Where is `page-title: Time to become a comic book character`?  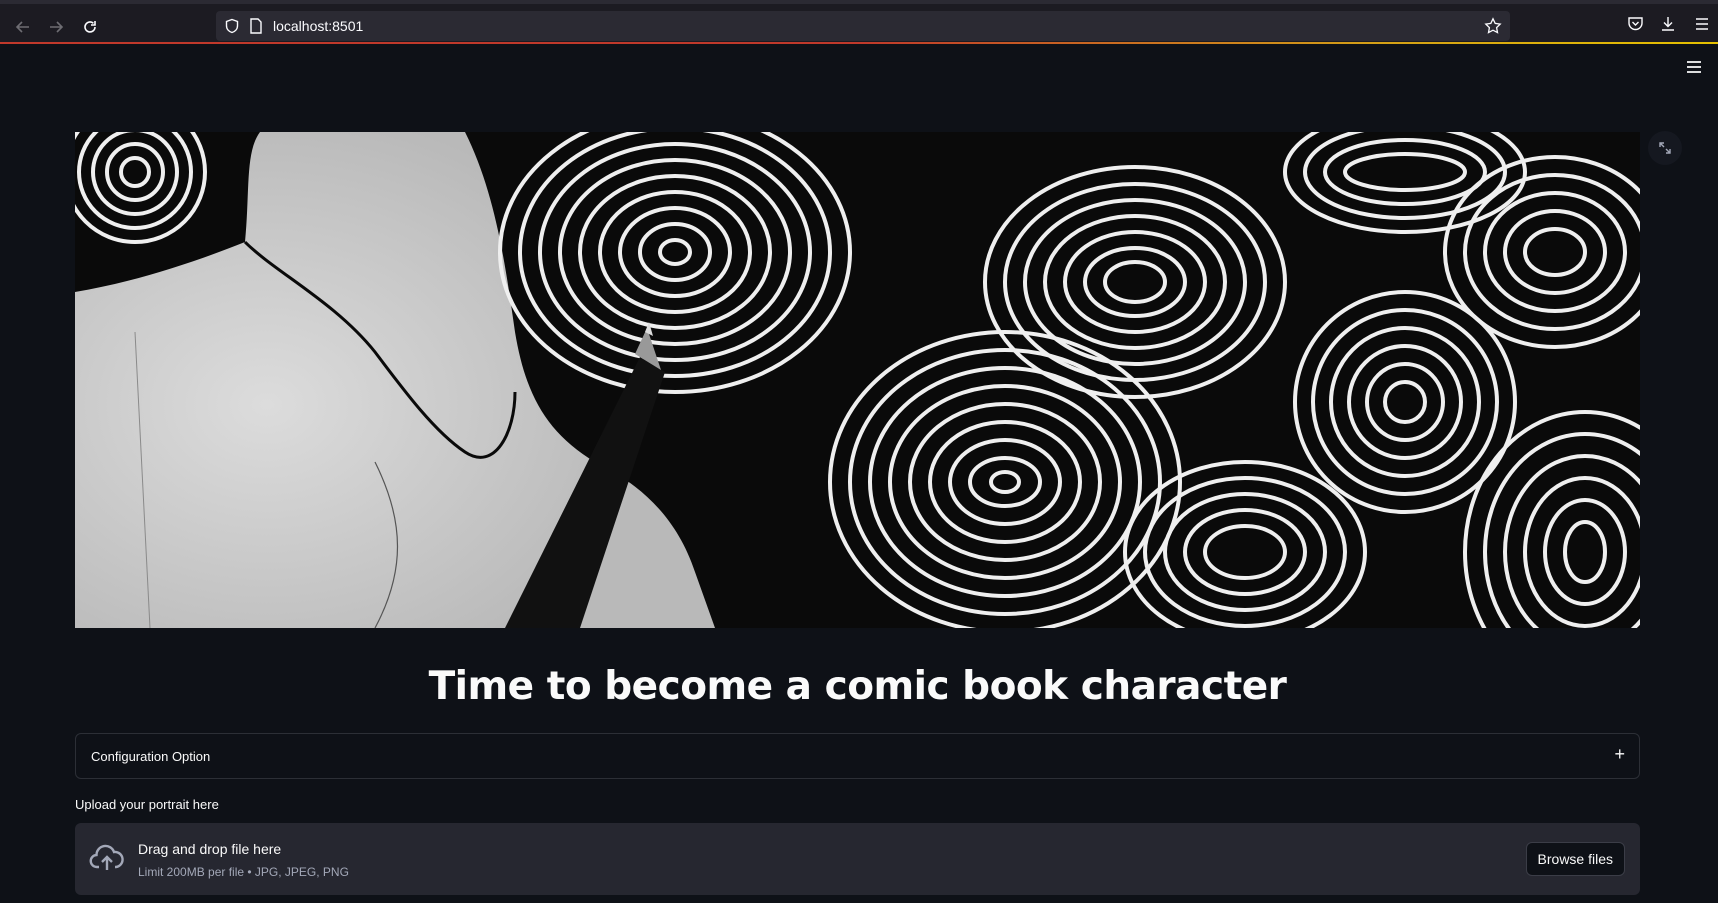 page-title: Time to become a comic book character is located at coordinates (857, 686).